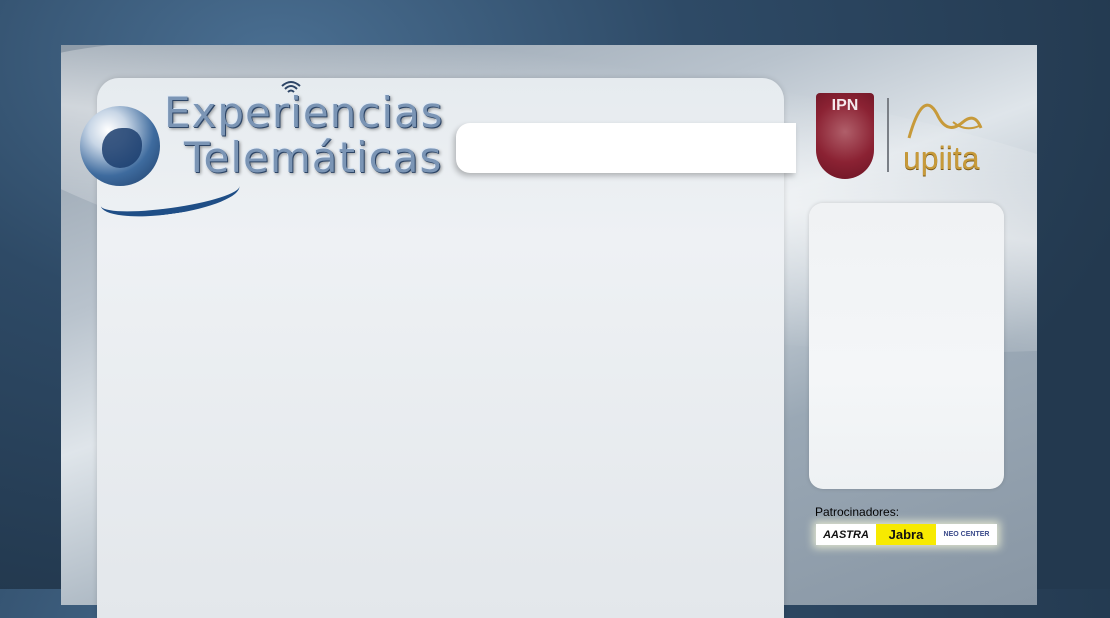 The width and height of the screenshot is (1110, 618). What do you see at coordinates (945, 121) in the screenshot?
I see `upiita-mark-icon` at bounding box center [945, 121].